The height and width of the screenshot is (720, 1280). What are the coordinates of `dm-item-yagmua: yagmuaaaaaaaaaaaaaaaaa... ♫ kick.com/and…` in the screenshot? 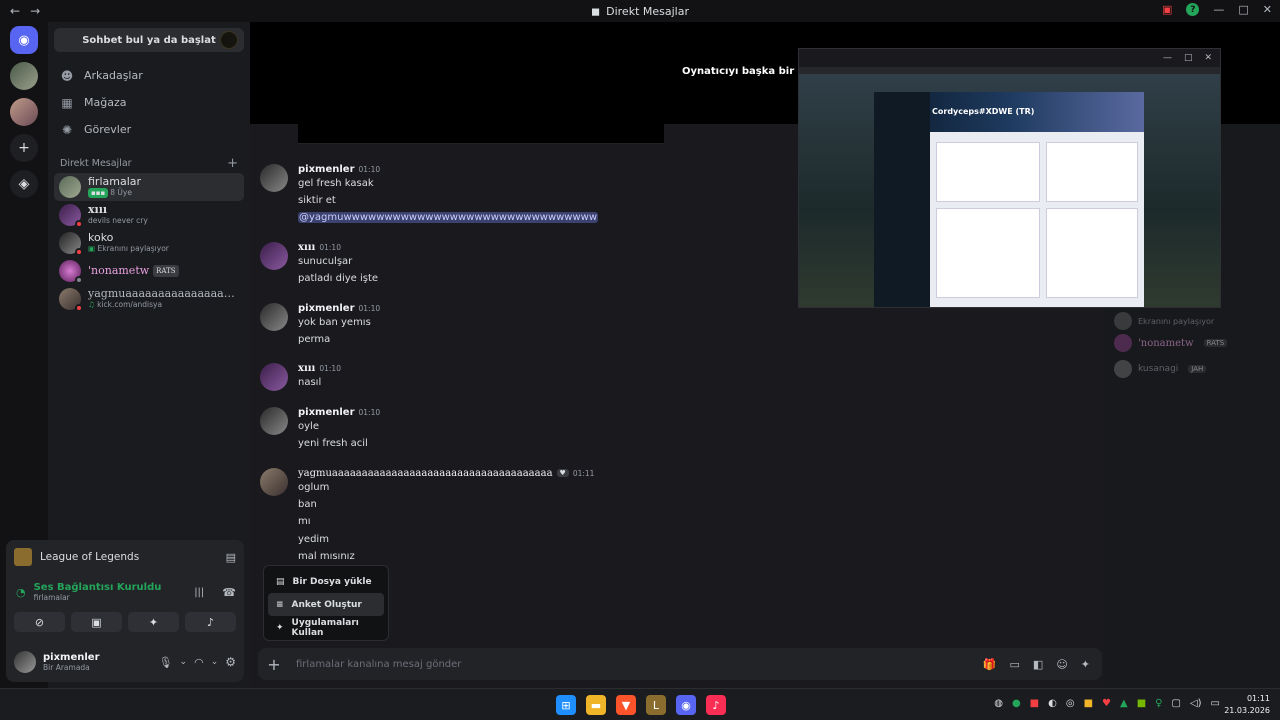 It's located at (149, 299).